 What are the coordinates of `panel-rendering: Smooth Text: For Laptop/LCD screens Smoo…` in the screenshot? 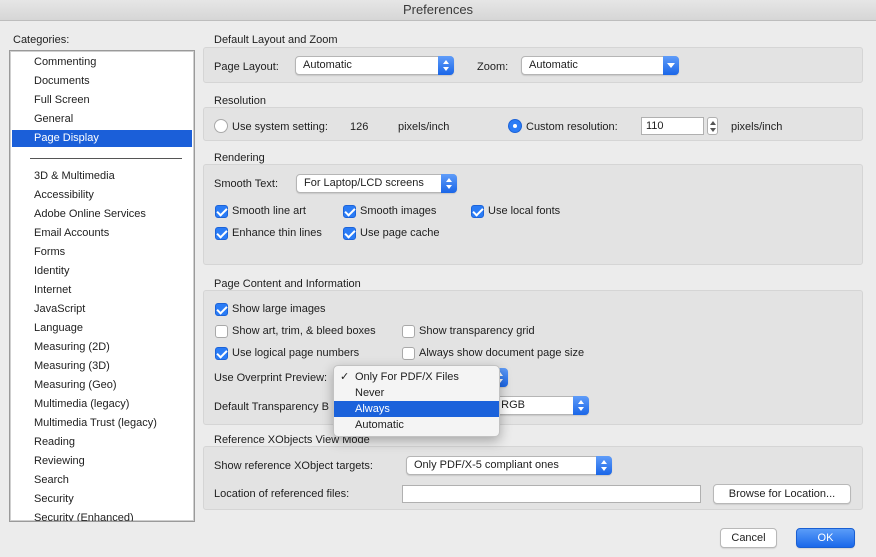 It's located at (533, 214).